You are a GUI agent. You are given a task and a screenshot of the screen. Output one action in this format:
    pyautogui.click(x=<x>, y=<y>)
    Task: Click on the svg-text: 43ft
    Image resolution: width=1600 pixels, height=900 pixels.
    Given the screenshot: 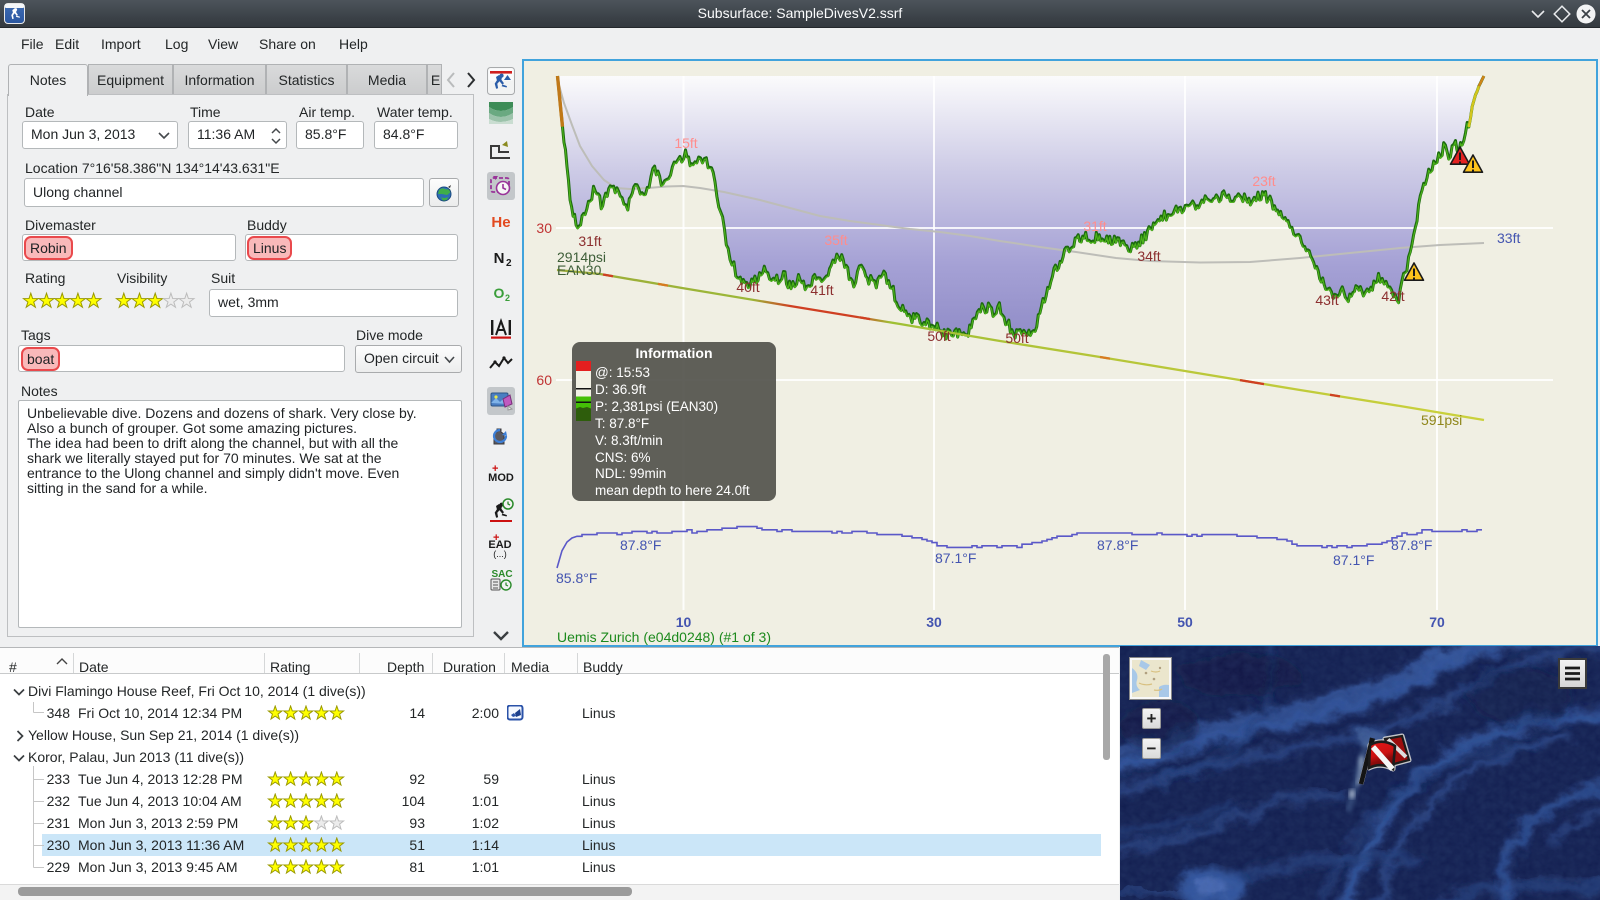 What is the action you would take?
    pyautogui.click(x=1326, y=300)
    